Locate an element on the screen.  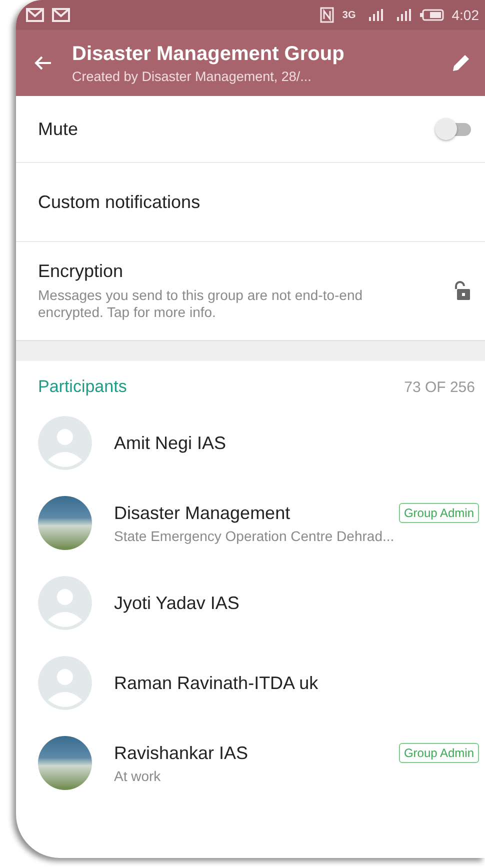
battery-icon is located at coordinates (432, 15).